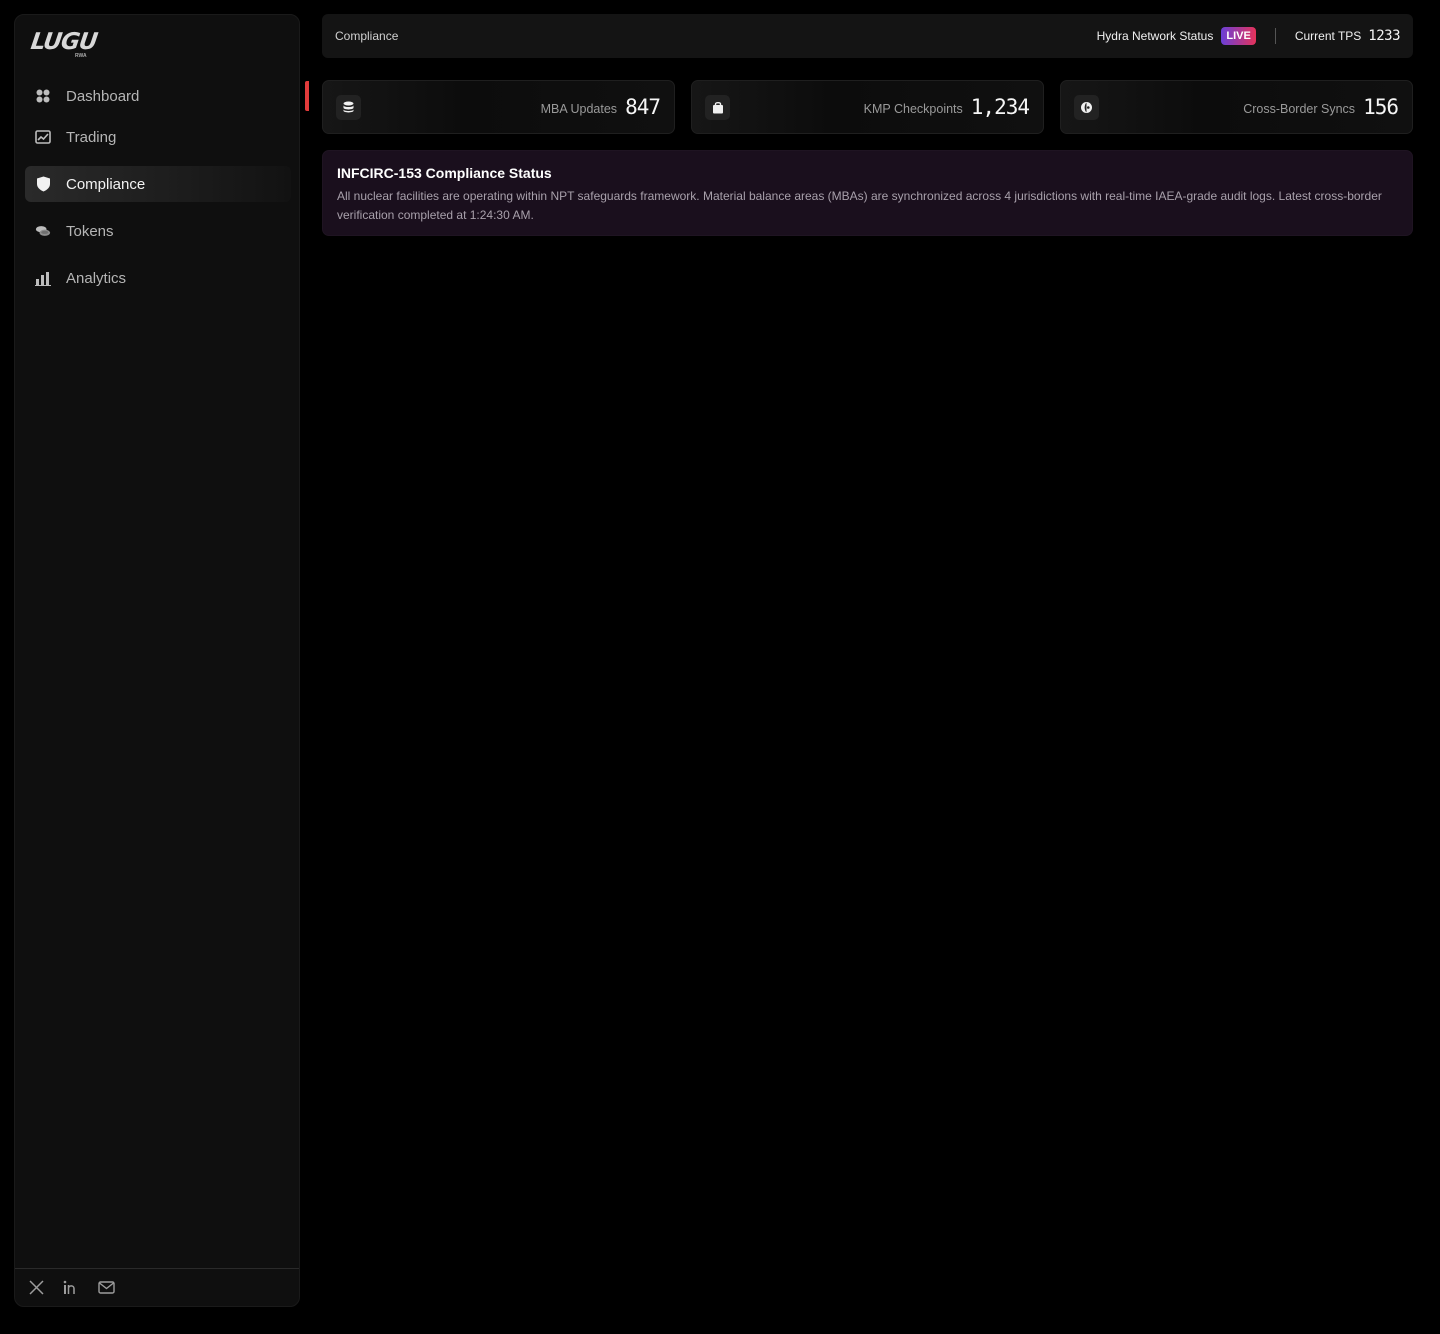 This screenshot has width=1440, height=1334. I want to click on shield-icon, so click(43, 184).